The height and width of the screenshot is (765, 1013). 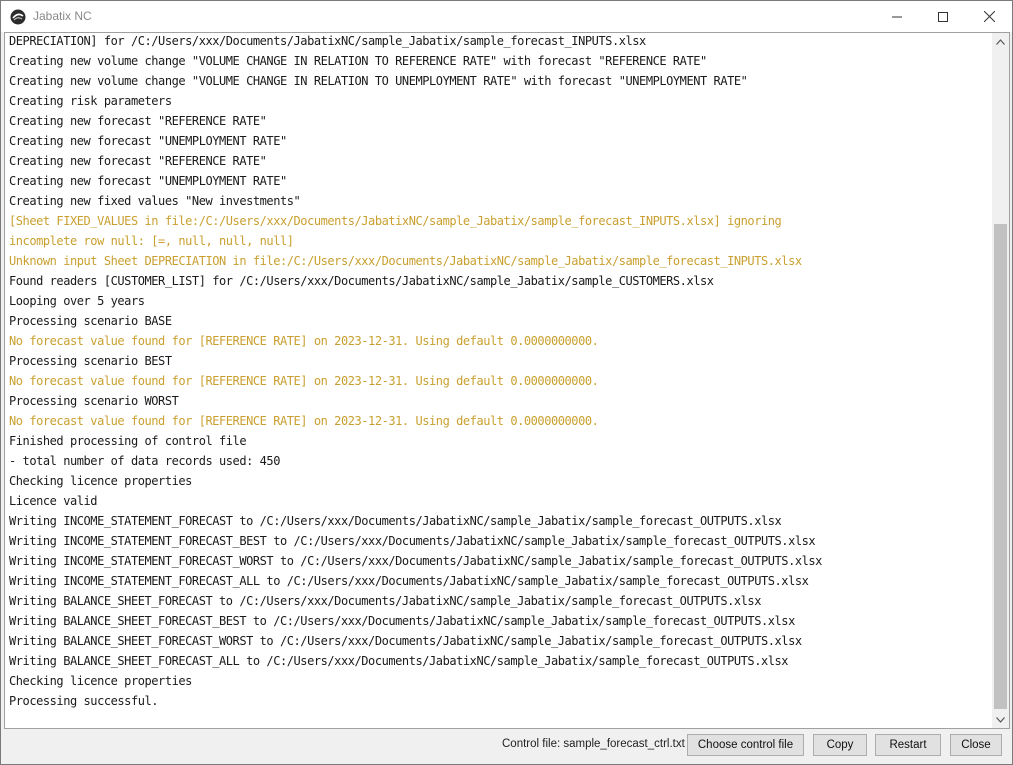 I want to click on vertical-scrollbar, so click(x=1000, y=380).